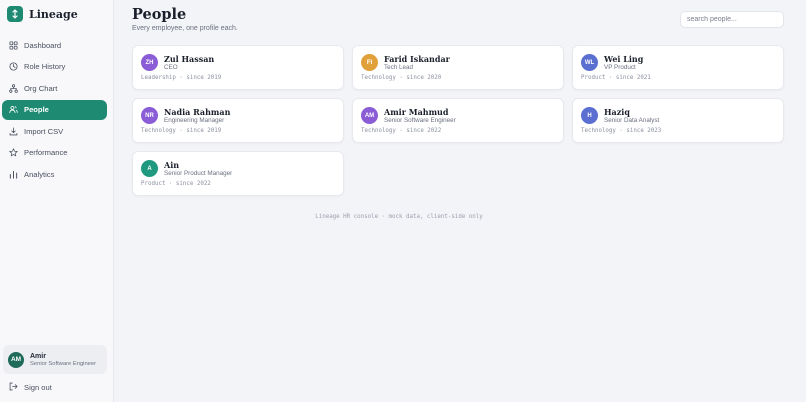  Describe the element at coordinates (189, 59) in the screenshot. I see `person-name: Zul Hassan` at that location.